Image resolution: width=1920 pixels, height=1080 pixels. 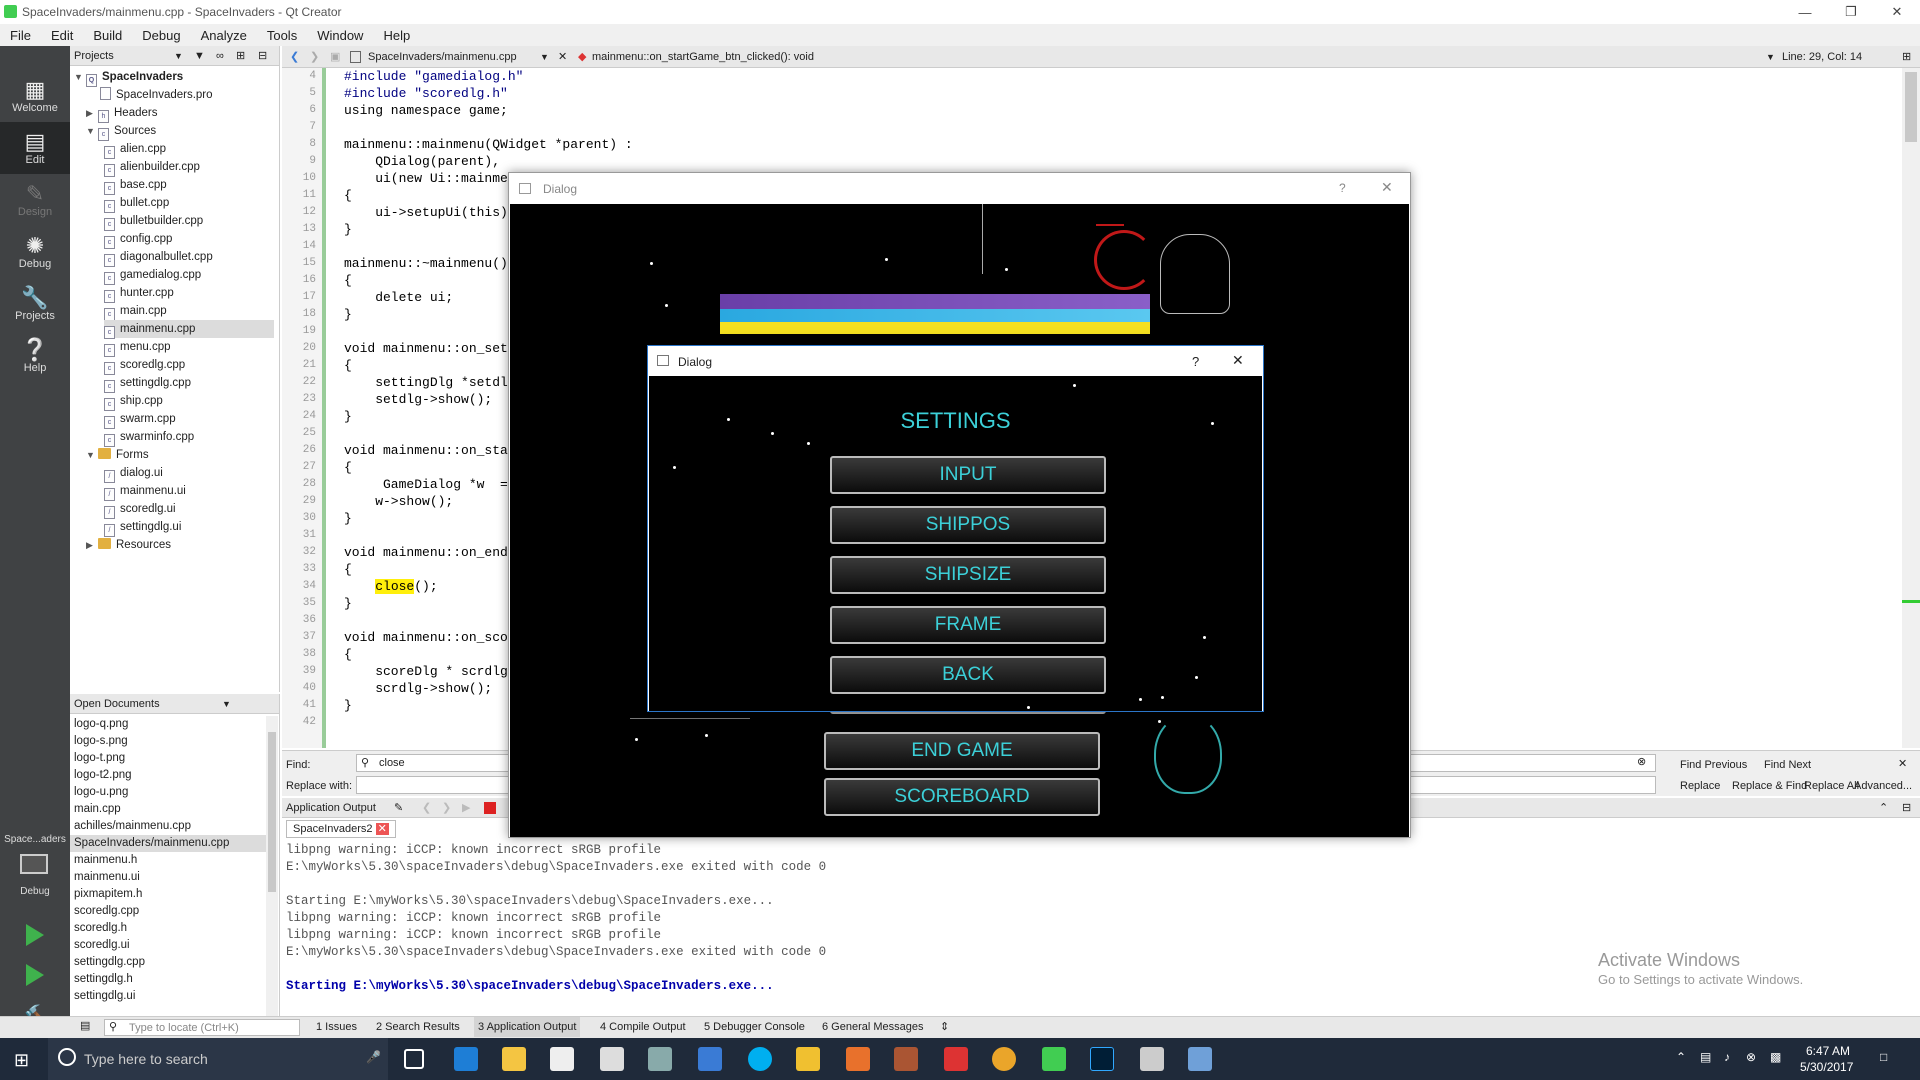 What do you see at coordinates (101, 724) in the screenshot?
I see `open-document-item: logo-q.png` at bounding box center [101, 724].